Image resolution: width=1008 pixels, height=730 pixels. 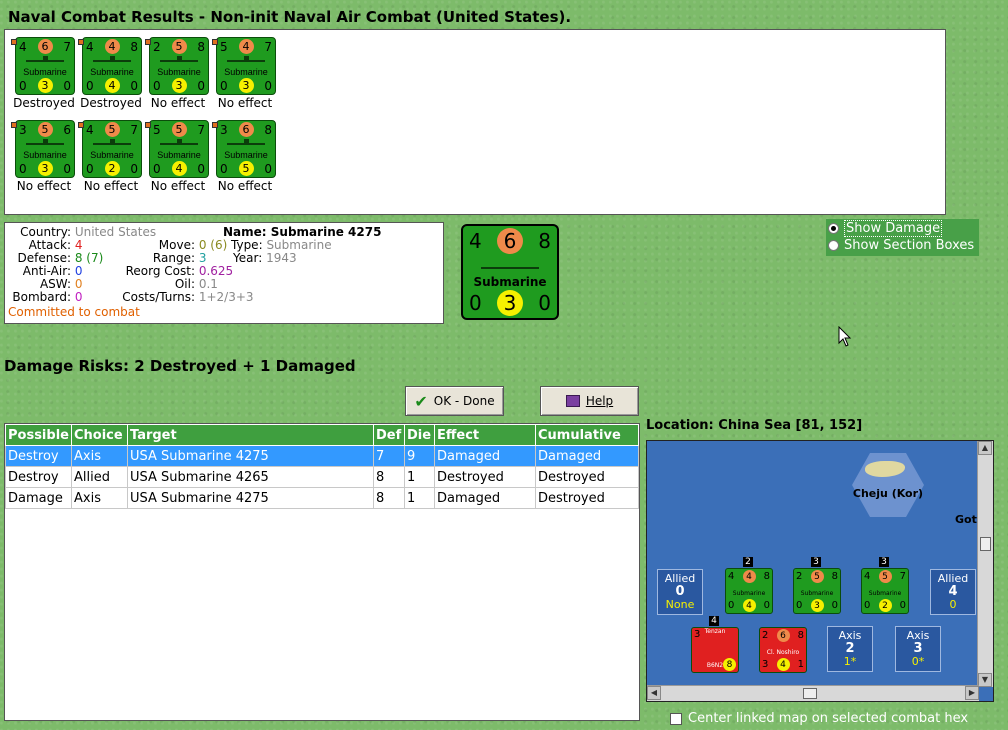 What do you see at coordinates (817, 591) in the screenshot?
I see `map-unit-counter: 2 5 8 Submarine 0 3 0` at bounding box center [817, 591].